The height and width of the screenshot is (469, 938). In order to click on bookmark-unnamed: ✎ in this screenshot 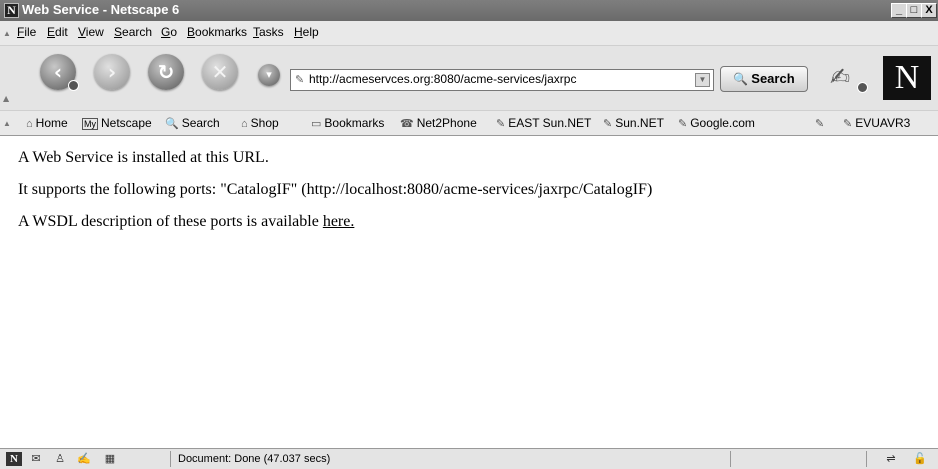, I will do `click(821, 123)`.